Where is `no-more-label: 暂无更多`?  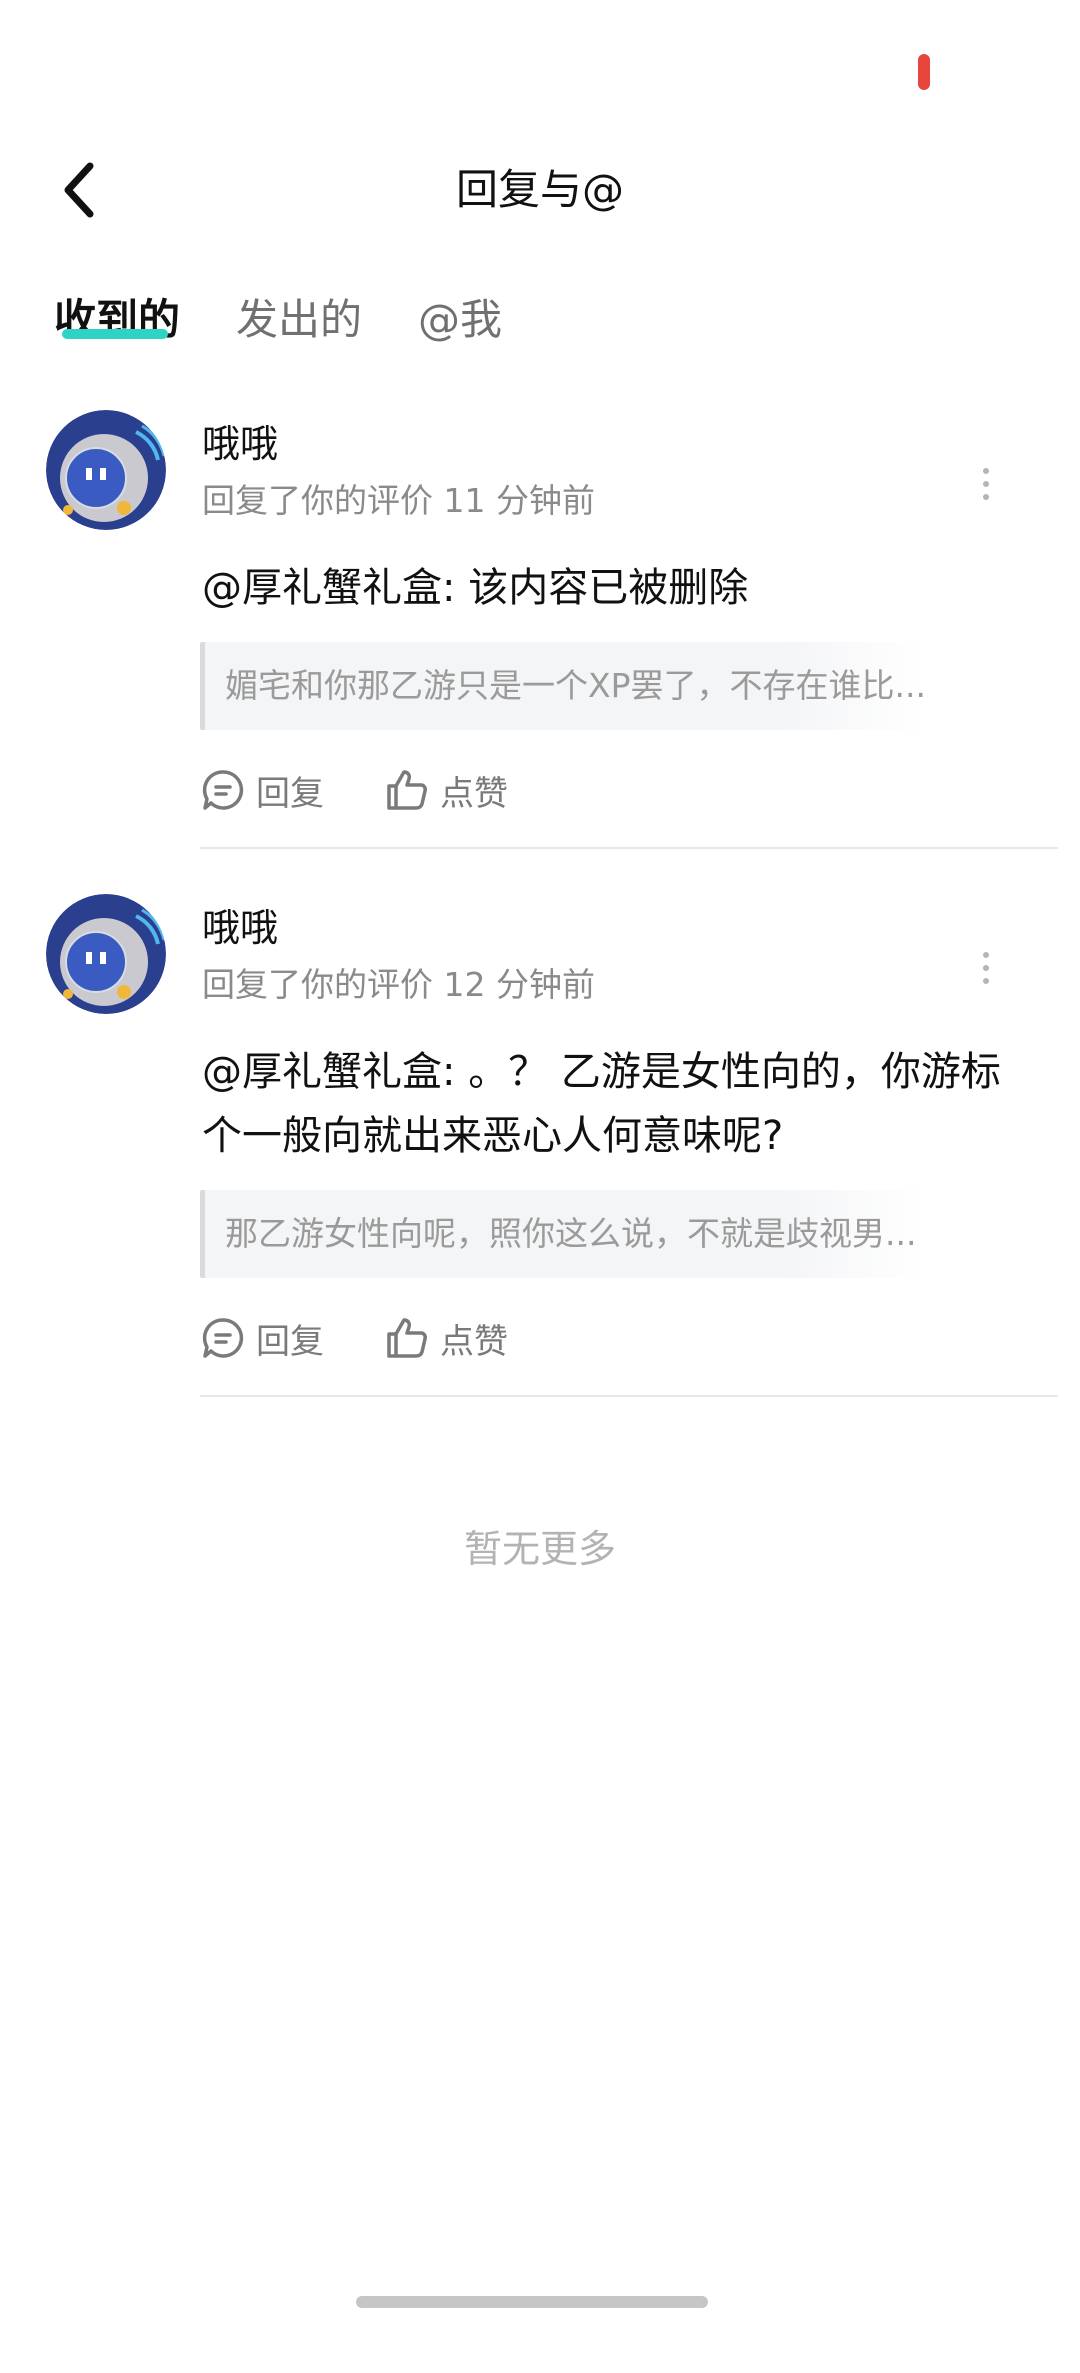 no-more-label: 暂无更多 is located at coordinates (539, 1549).